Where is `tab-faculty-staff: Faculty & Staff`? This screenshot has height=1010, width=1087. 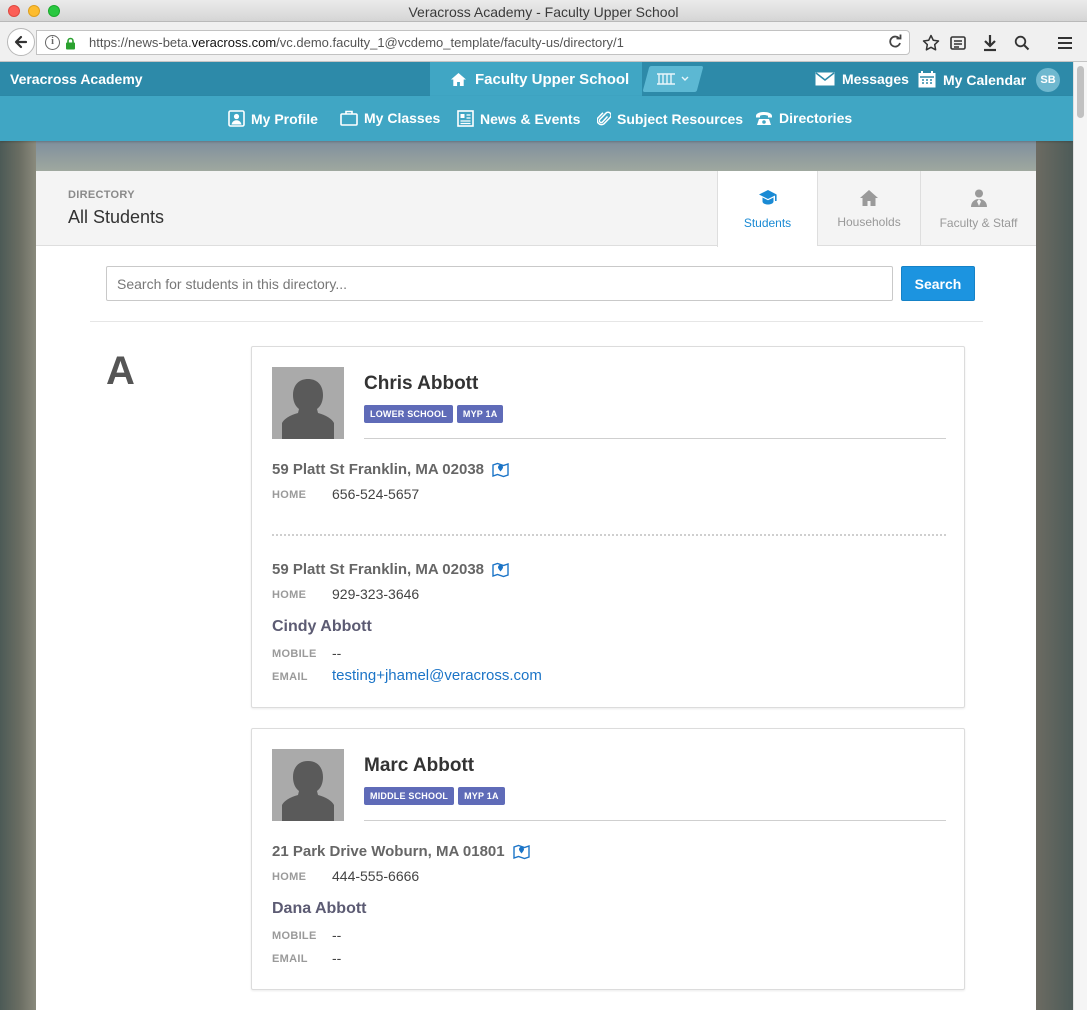
tab-faculty-staff: Faculty & Staff is located at coordinates (978, 208).